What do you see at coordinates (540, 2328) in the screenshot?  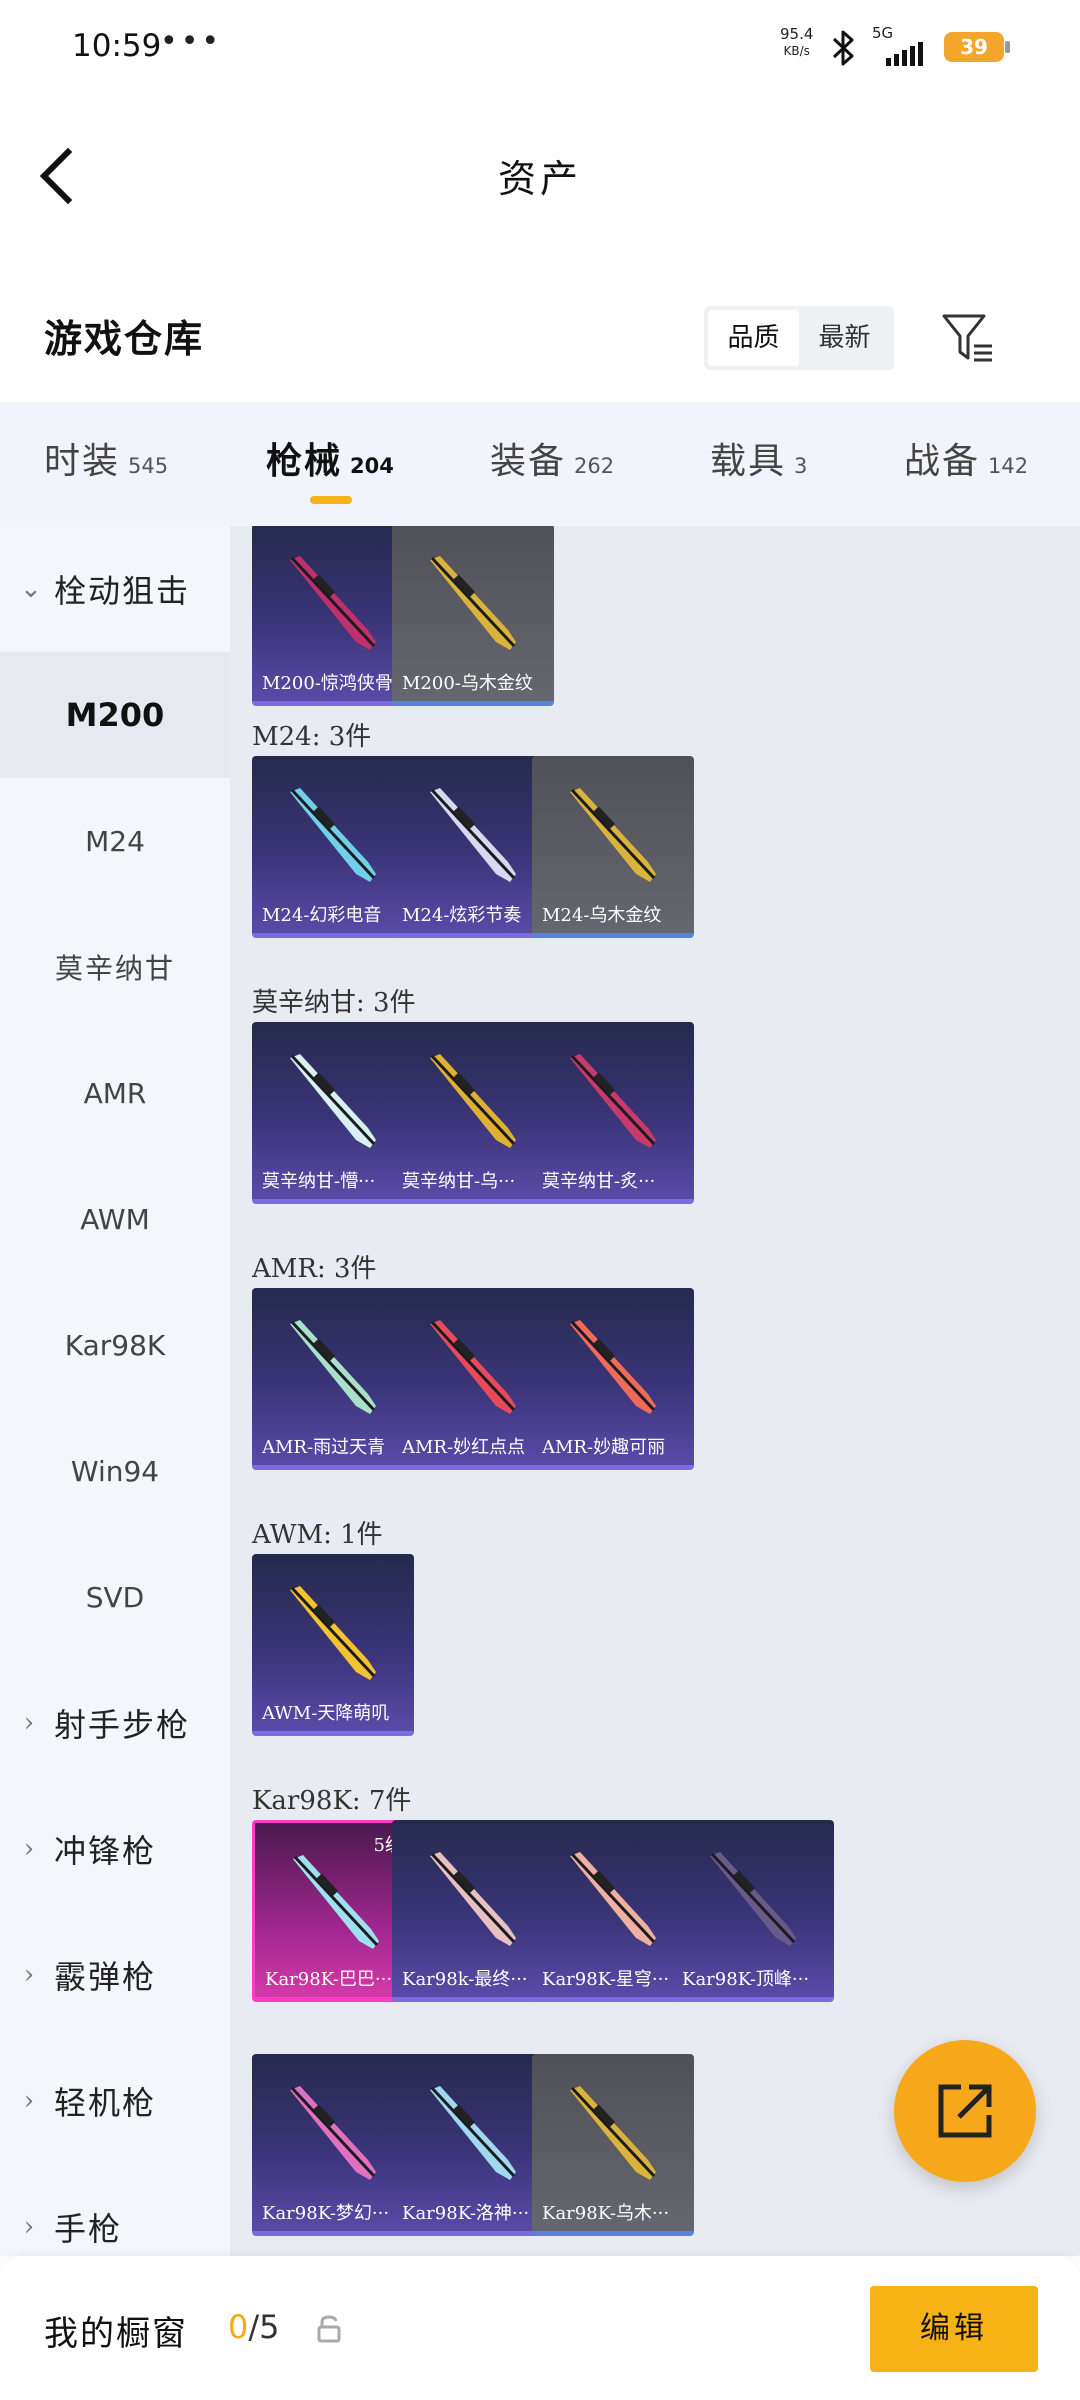 I see `showcase-bar: 我的橱窗 0/5 编辑` at bounding box center [540, 2328].